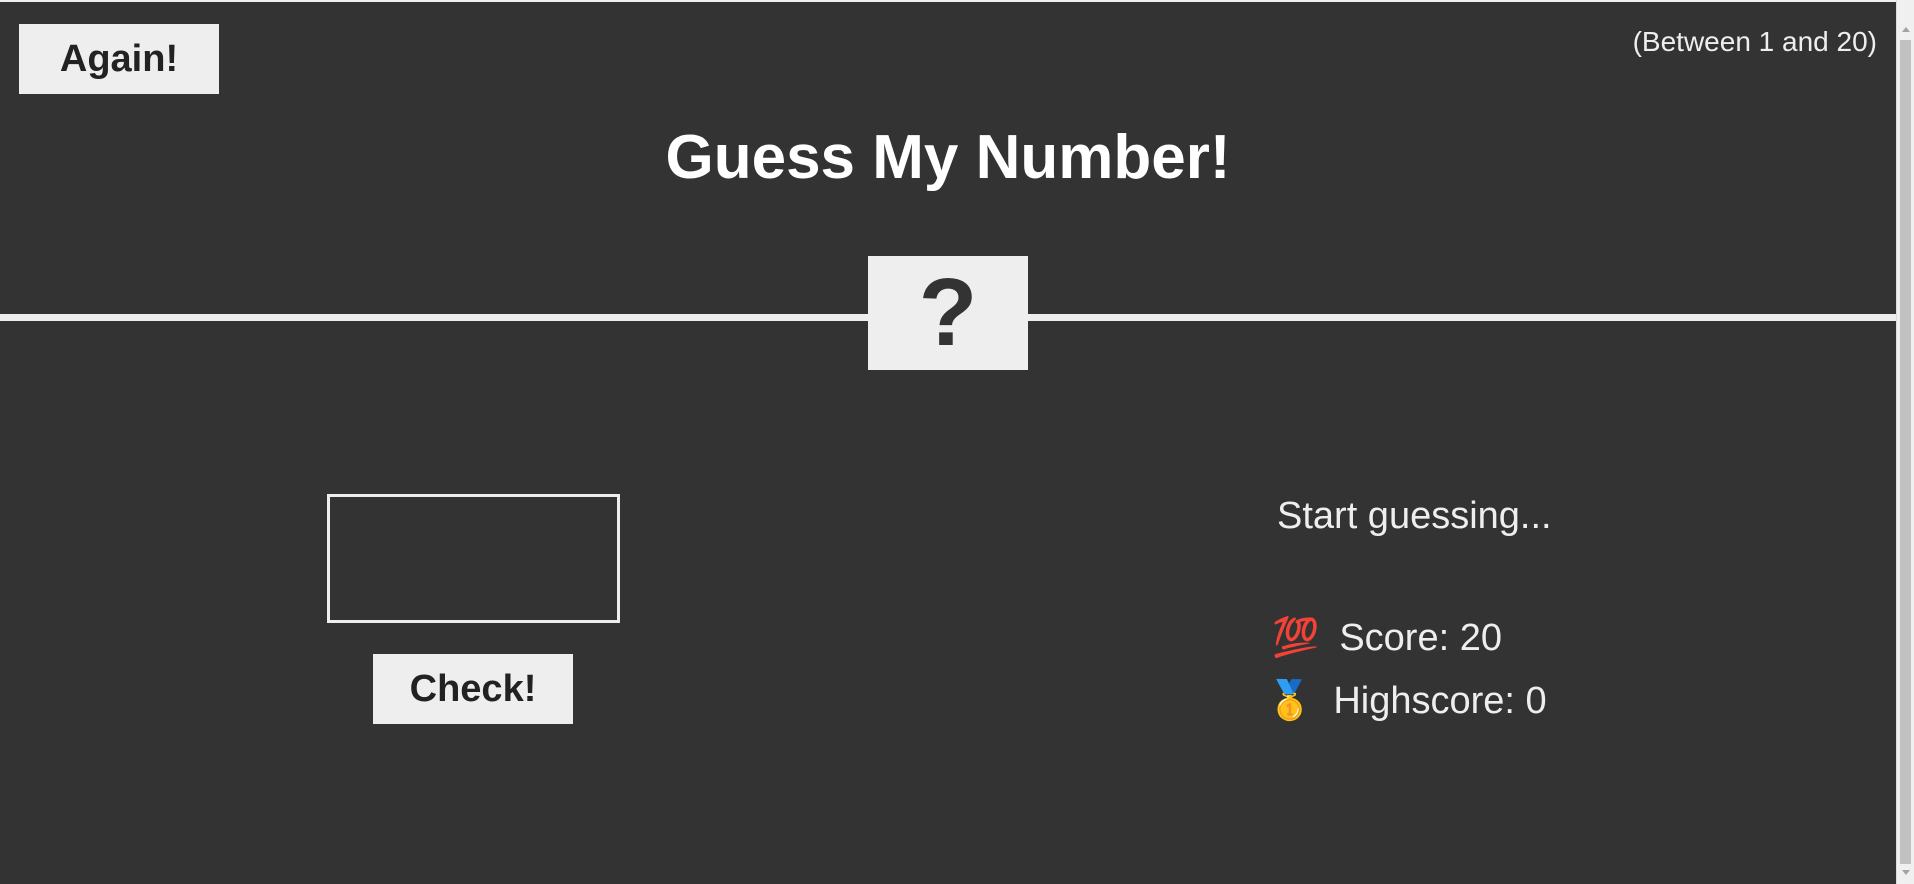 The width and height of the screenshot is (1914, 884). Describe the element at coordinates (119, 59) in the screenshot. I see `again-button: Again!` at that location.